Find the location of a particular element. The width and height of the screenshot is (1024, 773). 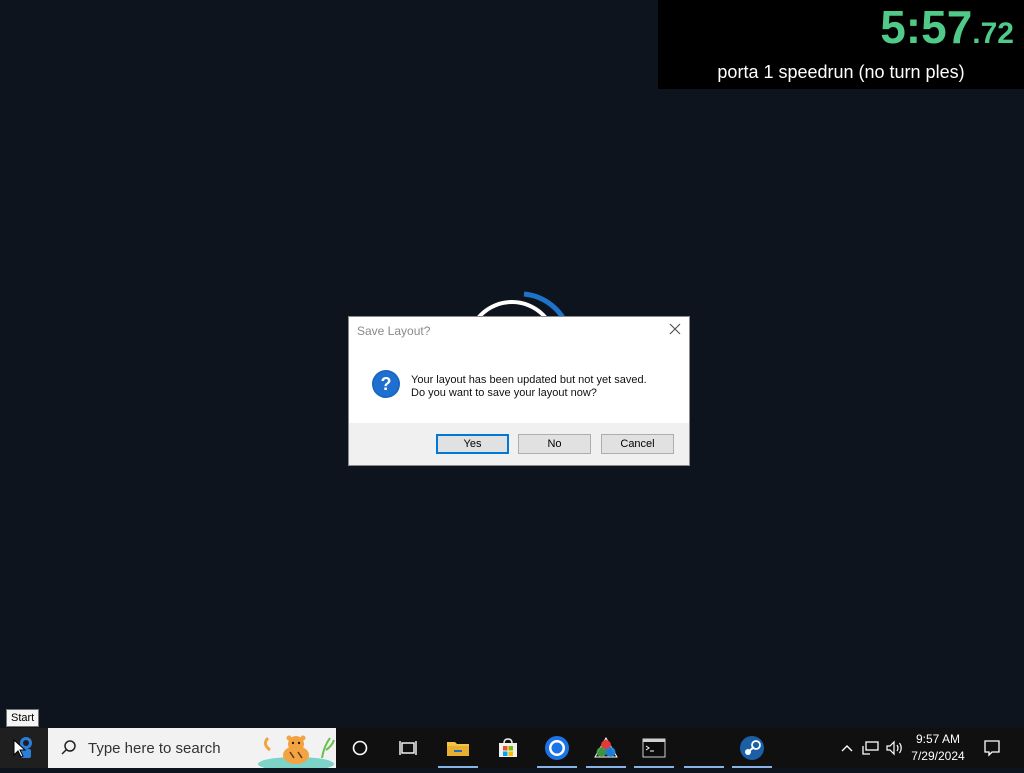

task-view-icon is located at coordinates (408, 748).